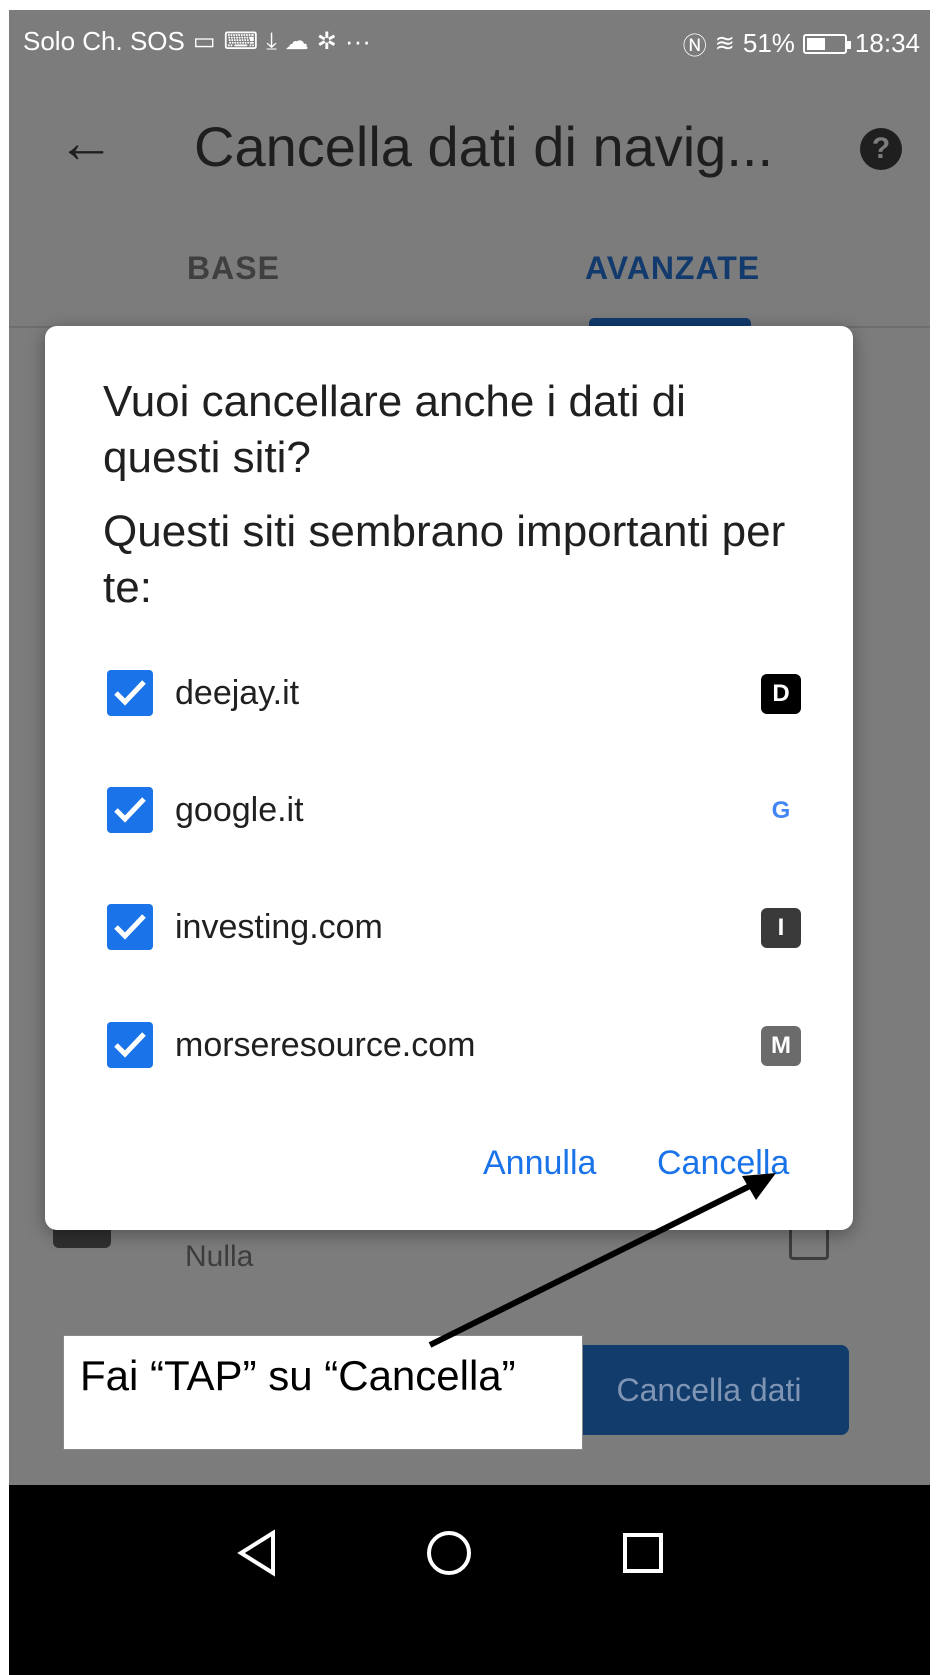 This screenshot has height=1675, width=939. What do you see at coordinates (781, 811) in the screenshot?
I see `google-favicon-icon: G` at bounding box center [781, 811].